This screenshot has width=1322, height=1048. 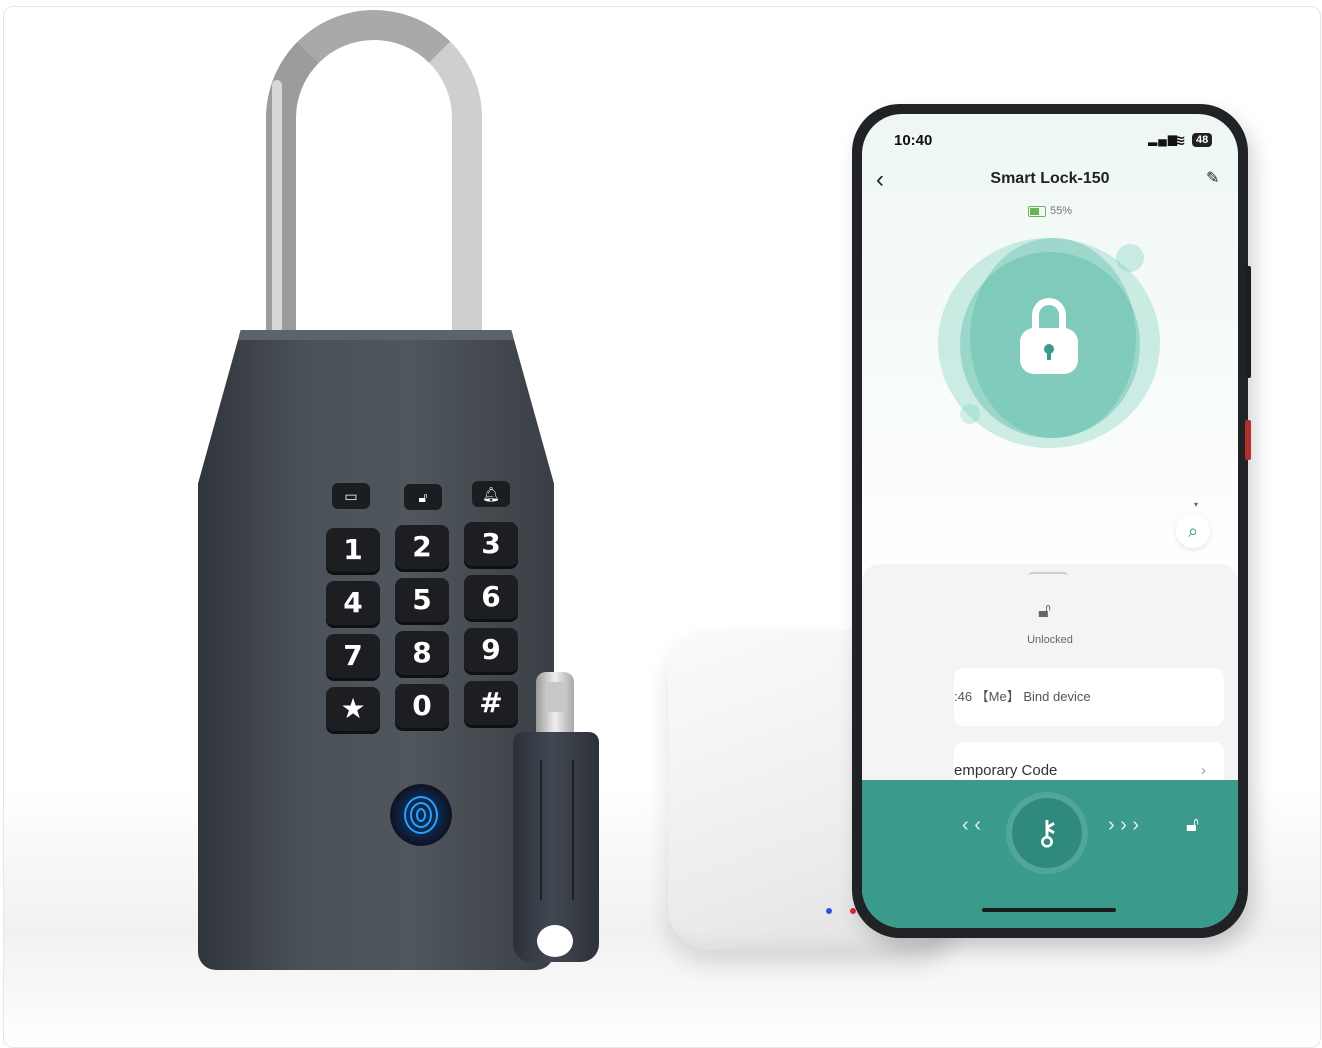 What do you see at coordinates (421, 815) in the screenshot?
I see `fingerprint-sensor-icon` at bounding box center [421, 815].